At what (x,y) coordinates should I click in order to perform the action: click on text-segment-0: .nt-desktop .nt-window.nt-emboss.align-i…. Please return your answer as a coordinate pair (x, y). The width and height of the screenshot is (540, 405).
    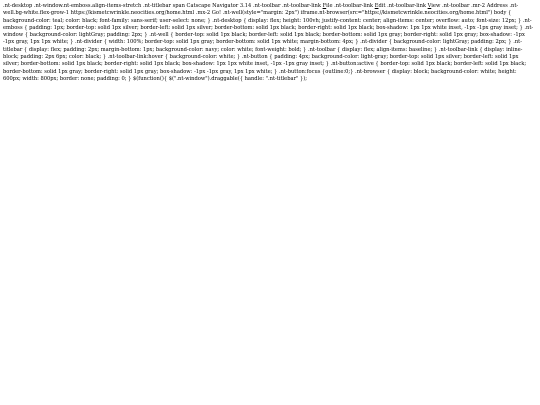
    Looking at the image, I should click on (163, 6).